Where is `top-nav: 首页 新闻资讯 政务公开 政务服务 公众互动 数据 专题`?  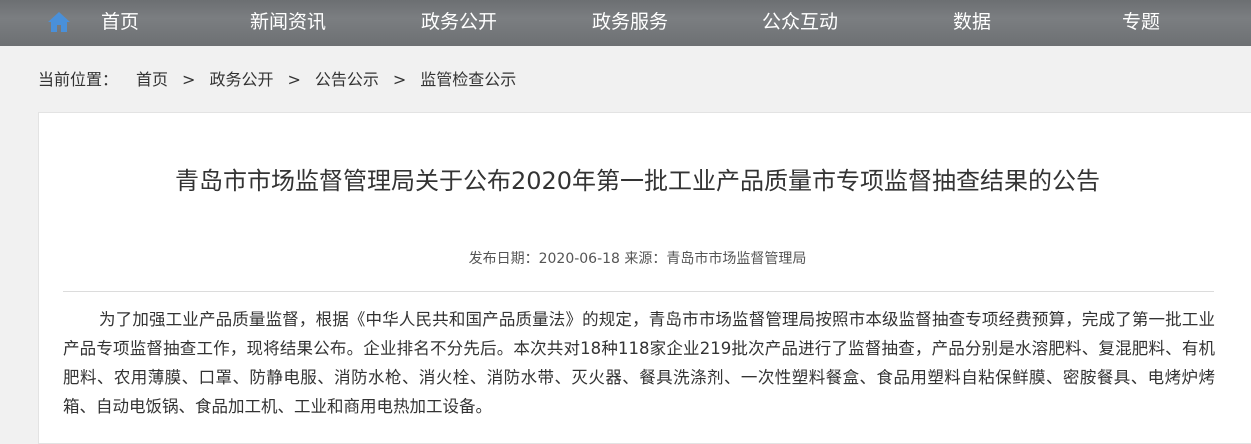 top-nav: 首页 新闻资讯 政务公开 政务服务 公众互动 数据 专题 is located at coordinates (625, 23).